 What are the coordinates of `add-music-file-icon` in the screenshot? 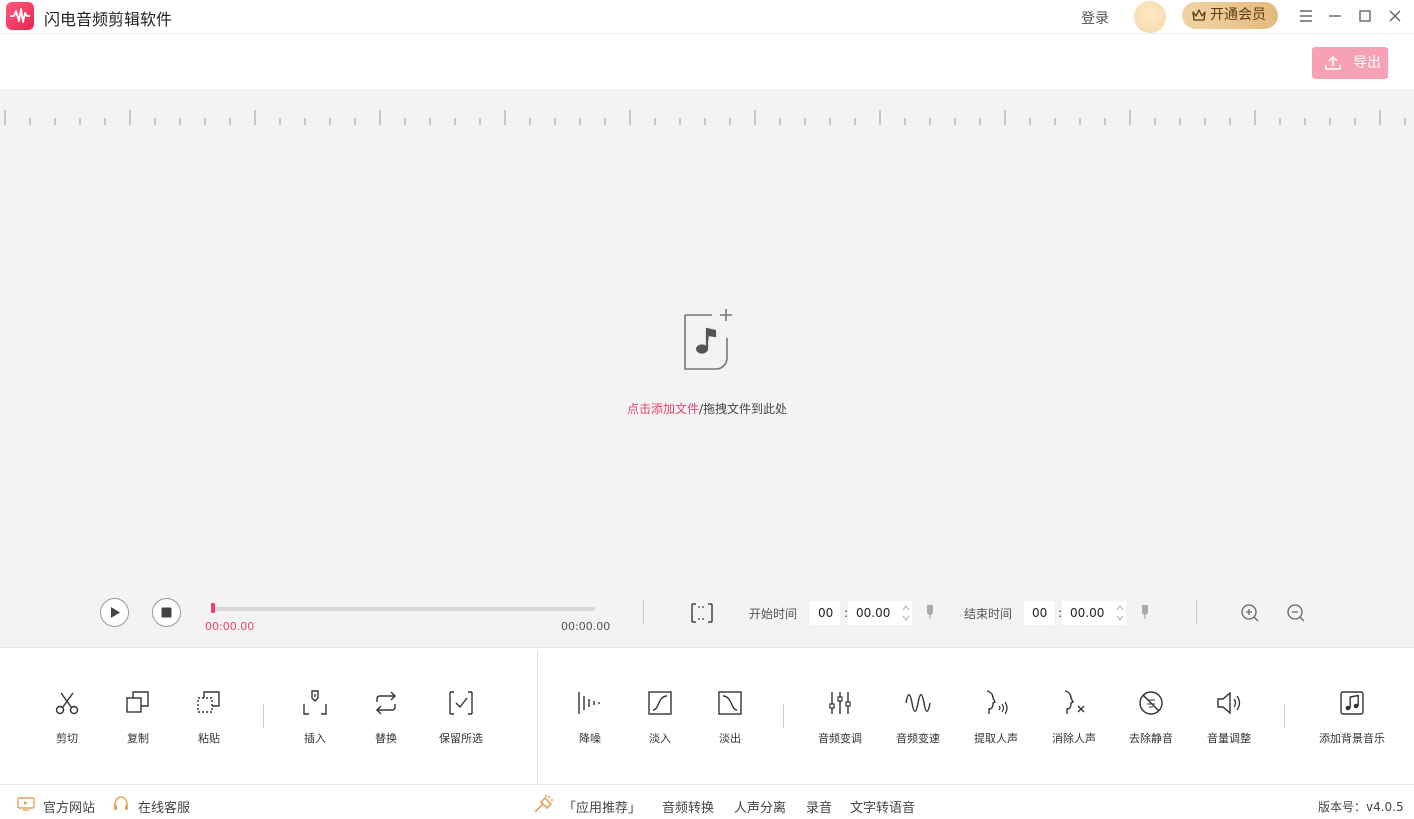 It's located at (709, 339).